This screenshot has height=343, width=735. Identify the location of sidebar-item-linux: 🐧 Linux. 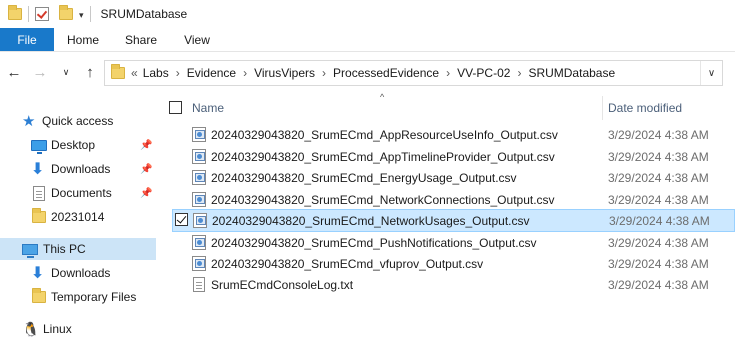
(78, 329).